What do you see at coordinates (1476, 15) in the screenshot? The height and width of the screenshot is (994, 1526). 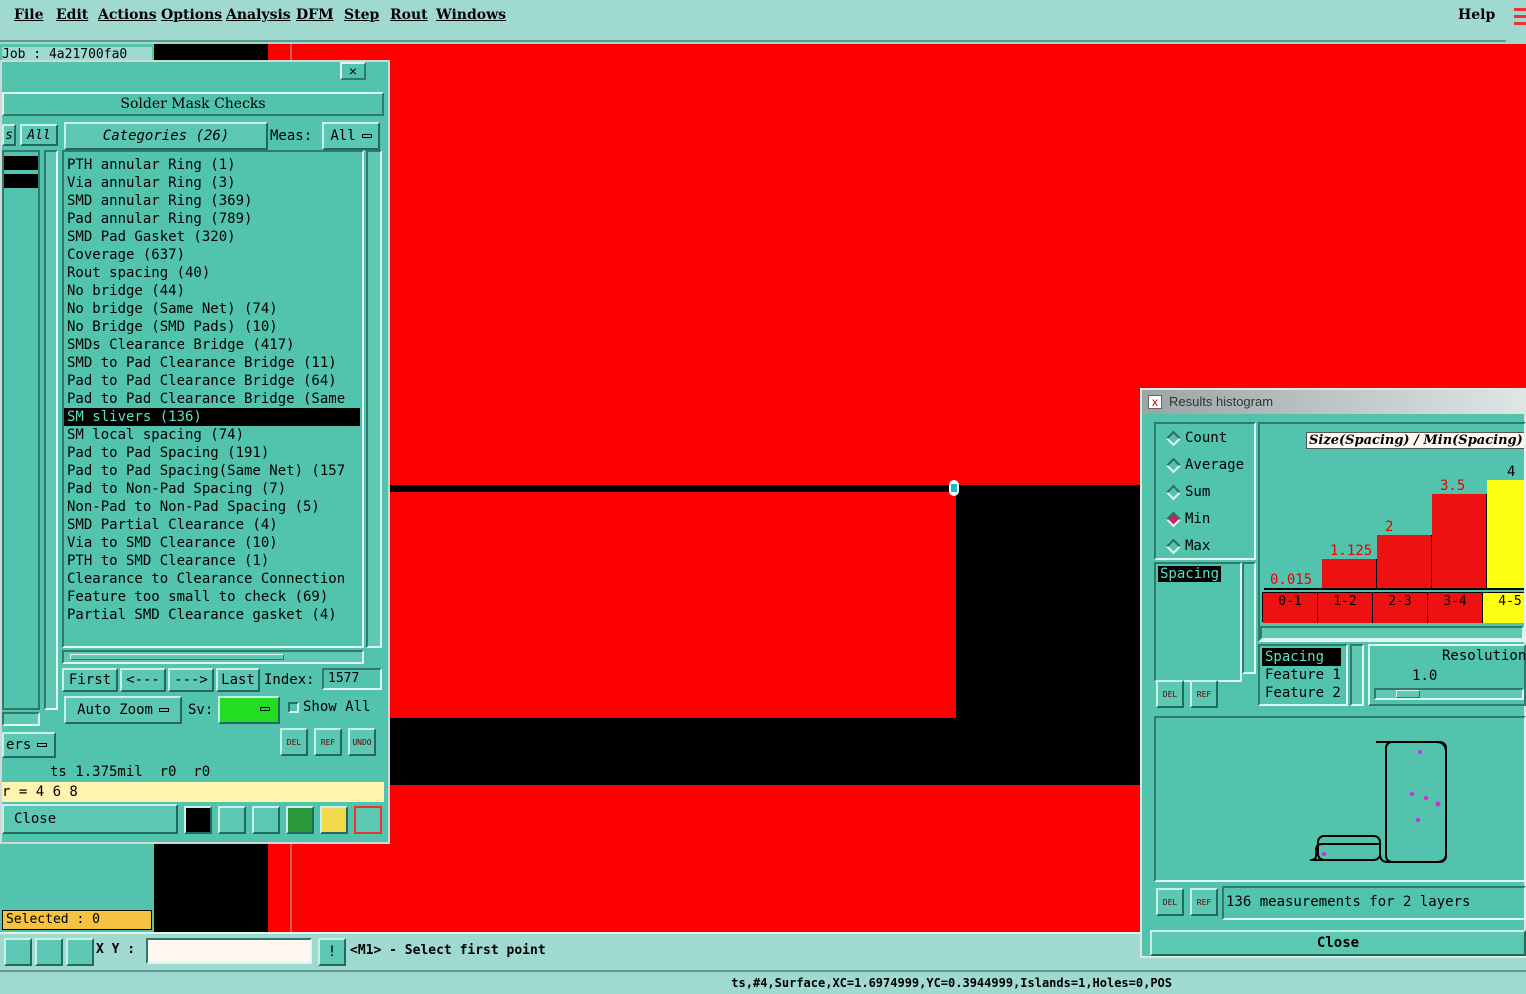 I see `menu-help: Help` at bounding box center [1476, 15].